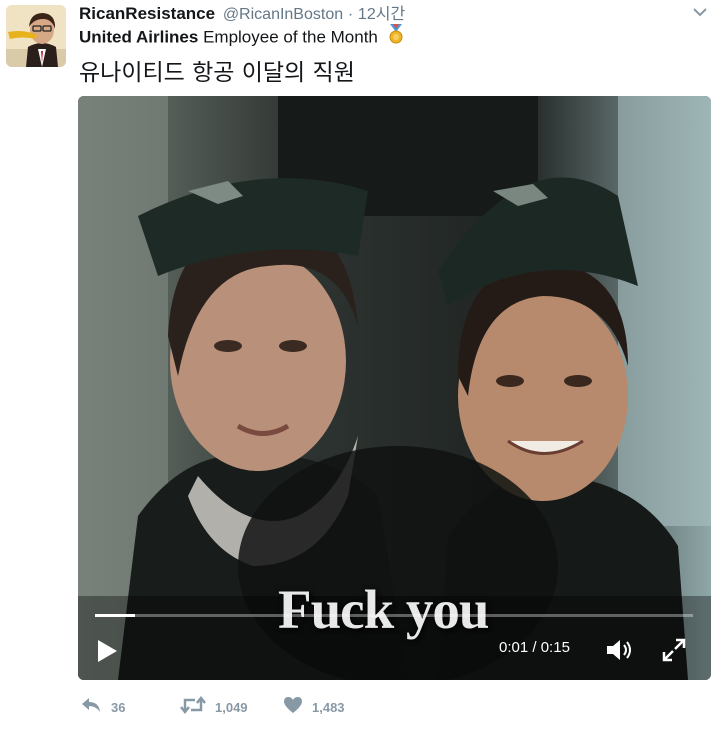 This screenshot has width=720, height=732. Describe the element at coordinates (514, 647) in the screenshot. I see `video-current-time: 0:01` at that location.